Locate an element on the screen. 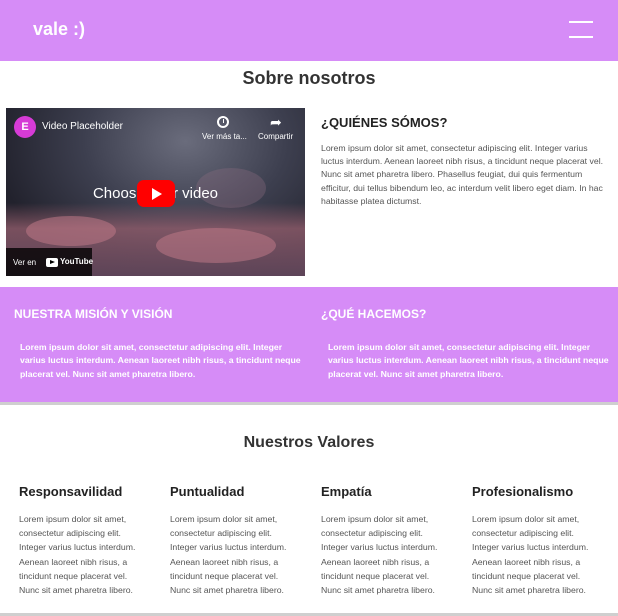  clock-icon is located at coordinates (223, 122).